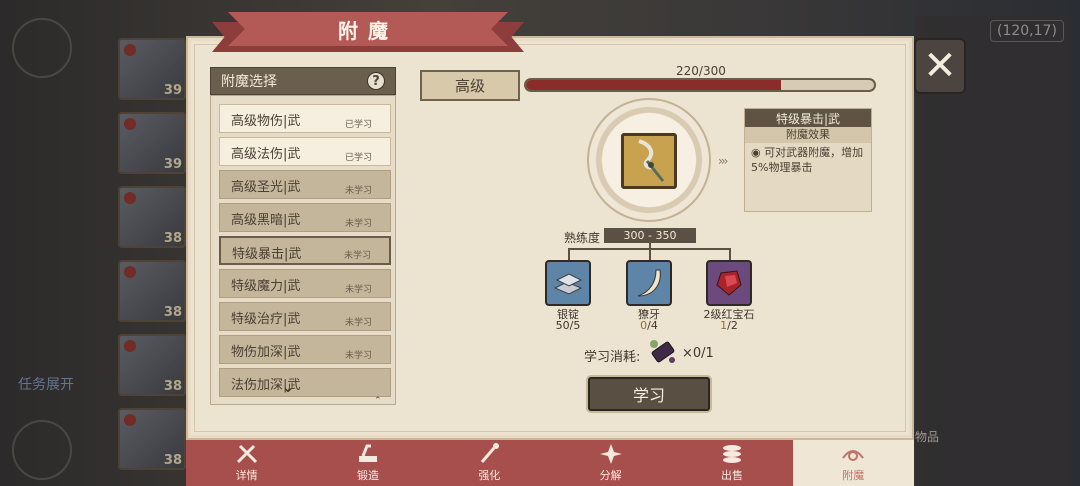 Image resolution: width=1080 pixels, height=486 pixels. What do you see at coordinates (46, 385) in the screenshot?
I see `bg-task-toggle: 任务展开` at bounding box center [46, 385].